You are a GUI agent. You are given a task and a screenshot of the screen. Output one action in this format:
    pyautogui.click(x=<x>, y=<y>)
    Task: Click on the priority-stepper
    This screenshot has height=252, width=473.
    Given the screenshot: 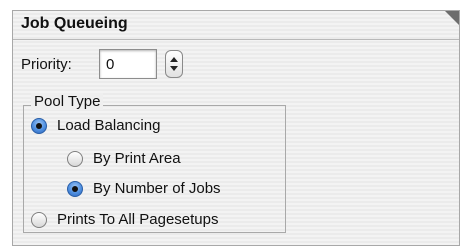 What is the action you would take?
    pyautogui.click(x=174, y=64)
    